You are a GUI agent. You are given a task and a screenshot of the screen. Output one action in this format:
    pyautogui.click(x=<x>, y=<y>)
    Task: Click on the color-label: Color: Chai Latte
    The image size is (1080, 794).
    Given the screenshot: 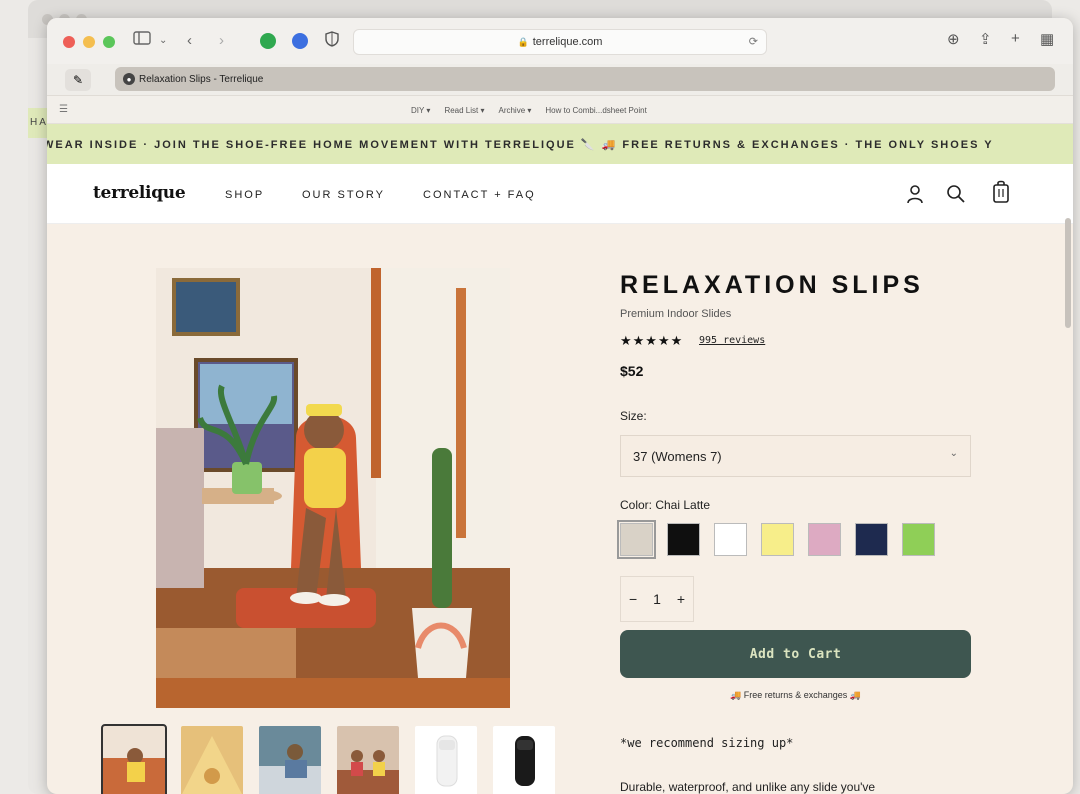 What is the action you would take?
    pyautogui.click(x=665, y=505)
    